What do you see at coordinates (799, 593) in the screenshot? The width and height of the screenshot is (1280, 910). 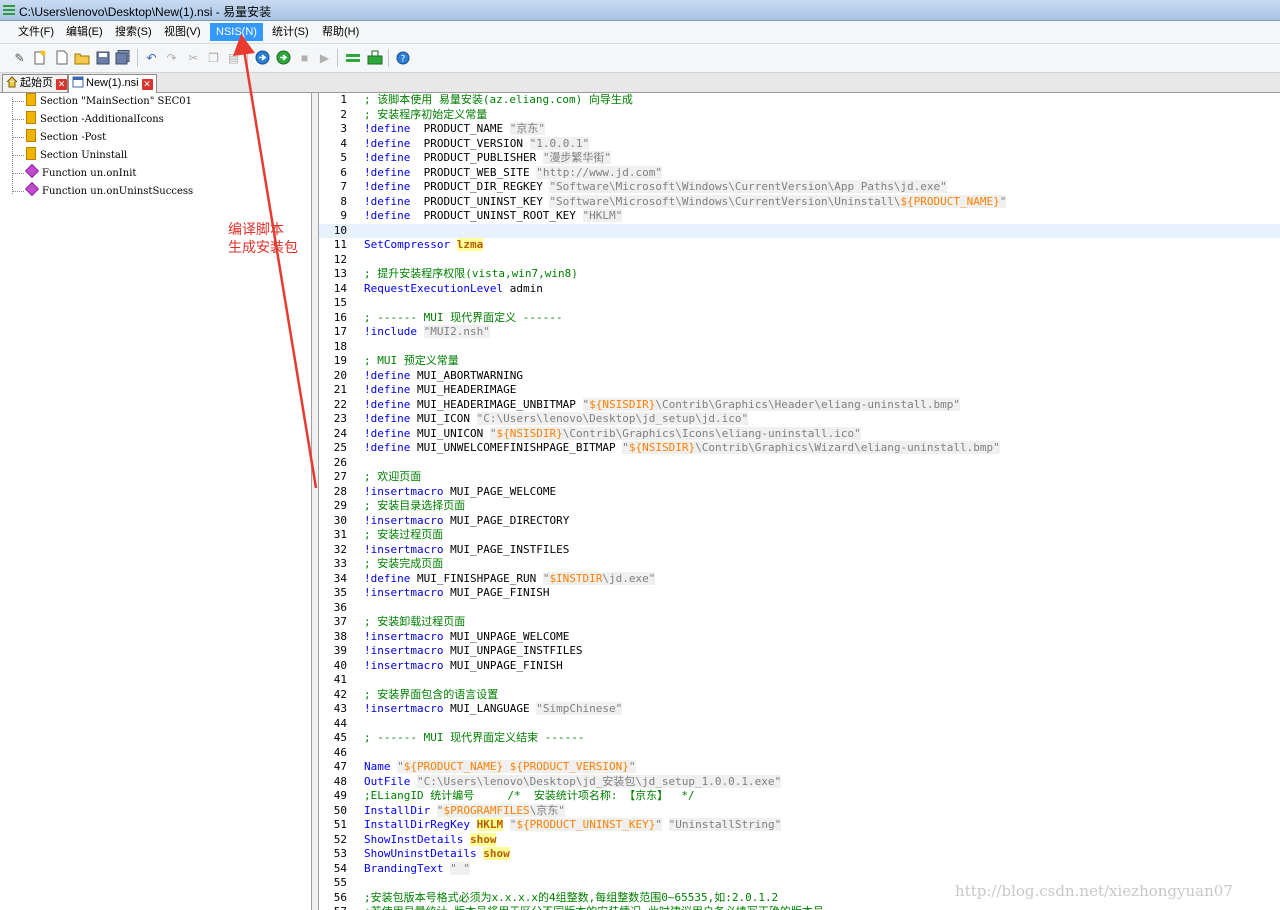 I see `code-line: 35 !insertmacro MUI_PAGE_FINISH` at bounding box center [799, 593].